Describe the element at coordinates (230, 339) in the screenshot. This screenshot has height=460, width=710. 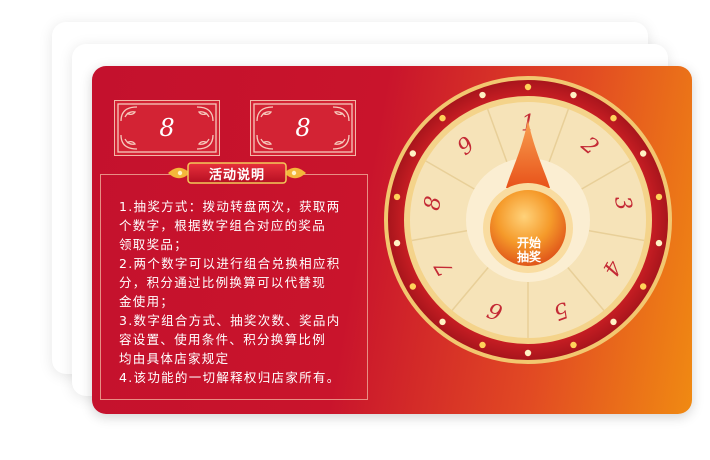
I see `rule-item-3: 3.数字组合方式、抽奖次数、奖品内 容设置、使用条件、积分换算比例 均由具体店家规定` at that location.